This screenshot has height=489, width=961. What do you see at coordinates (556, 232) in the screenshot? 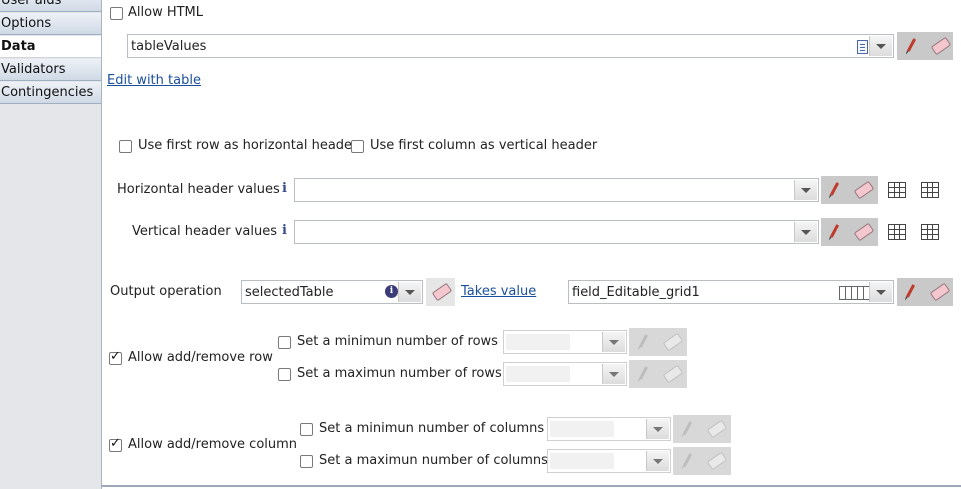
I see `vertical-header-field` at bounding box center [556, 232].